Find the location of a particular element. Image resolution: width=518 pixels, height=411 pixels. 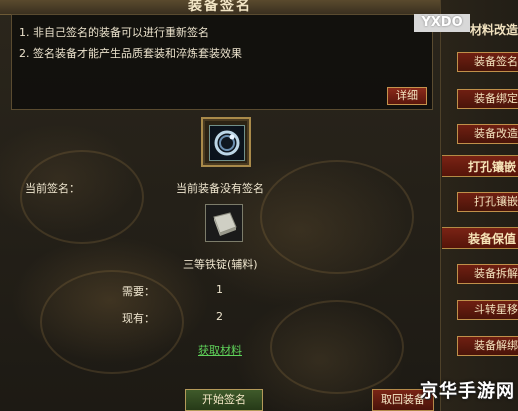

equipment-item-icon is located at coordinates (227, 143).